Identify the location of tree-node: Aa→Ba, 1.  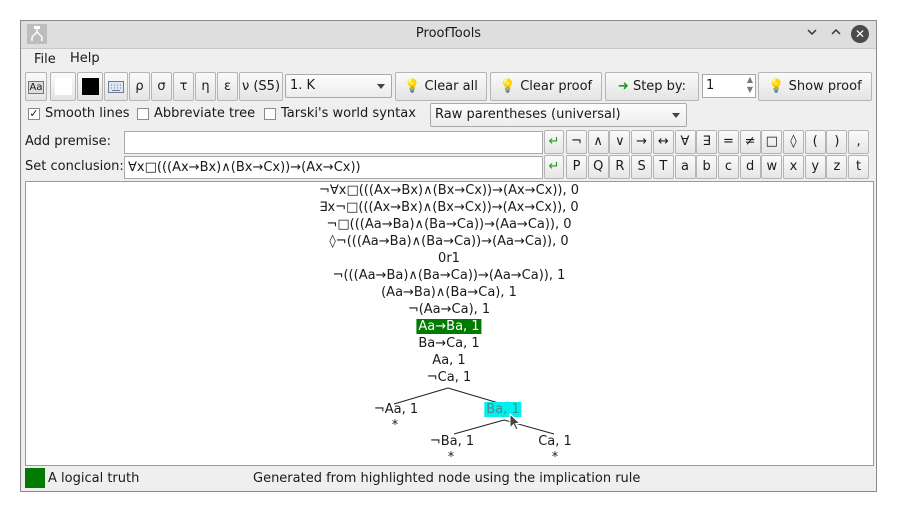
(449, 327).